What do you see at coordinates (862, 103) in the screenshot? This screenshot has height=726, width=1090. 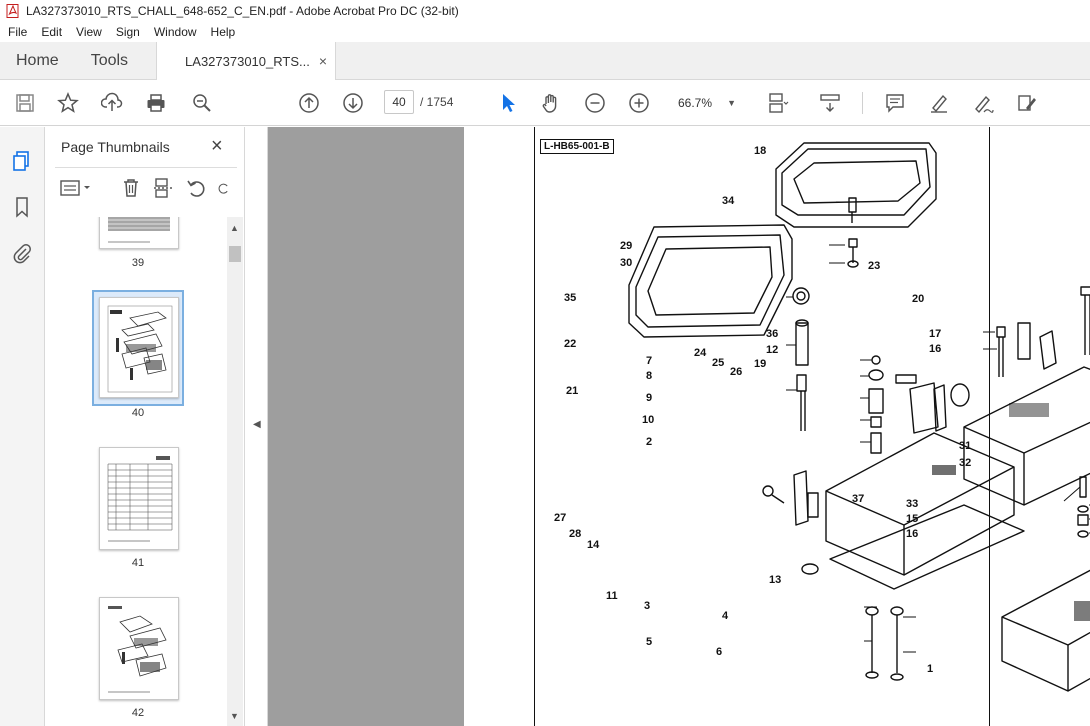 I see `toolbar-separator` at bounding box center [862, 103].